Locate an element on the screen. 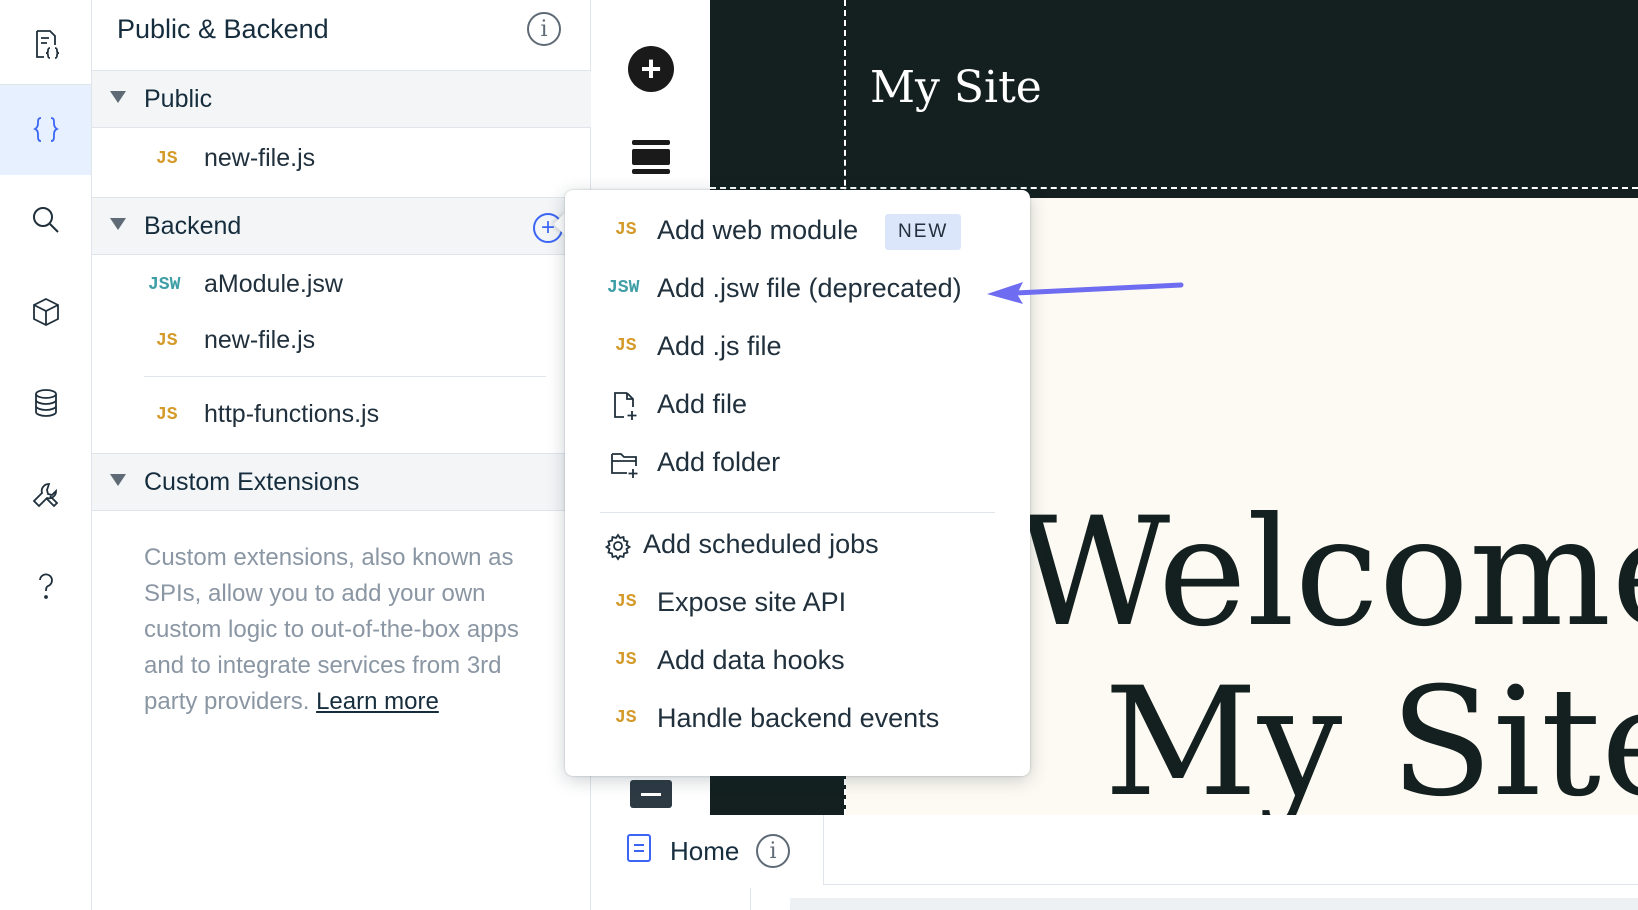  menu-item-label: Add file is located at coordinates (702, 404).